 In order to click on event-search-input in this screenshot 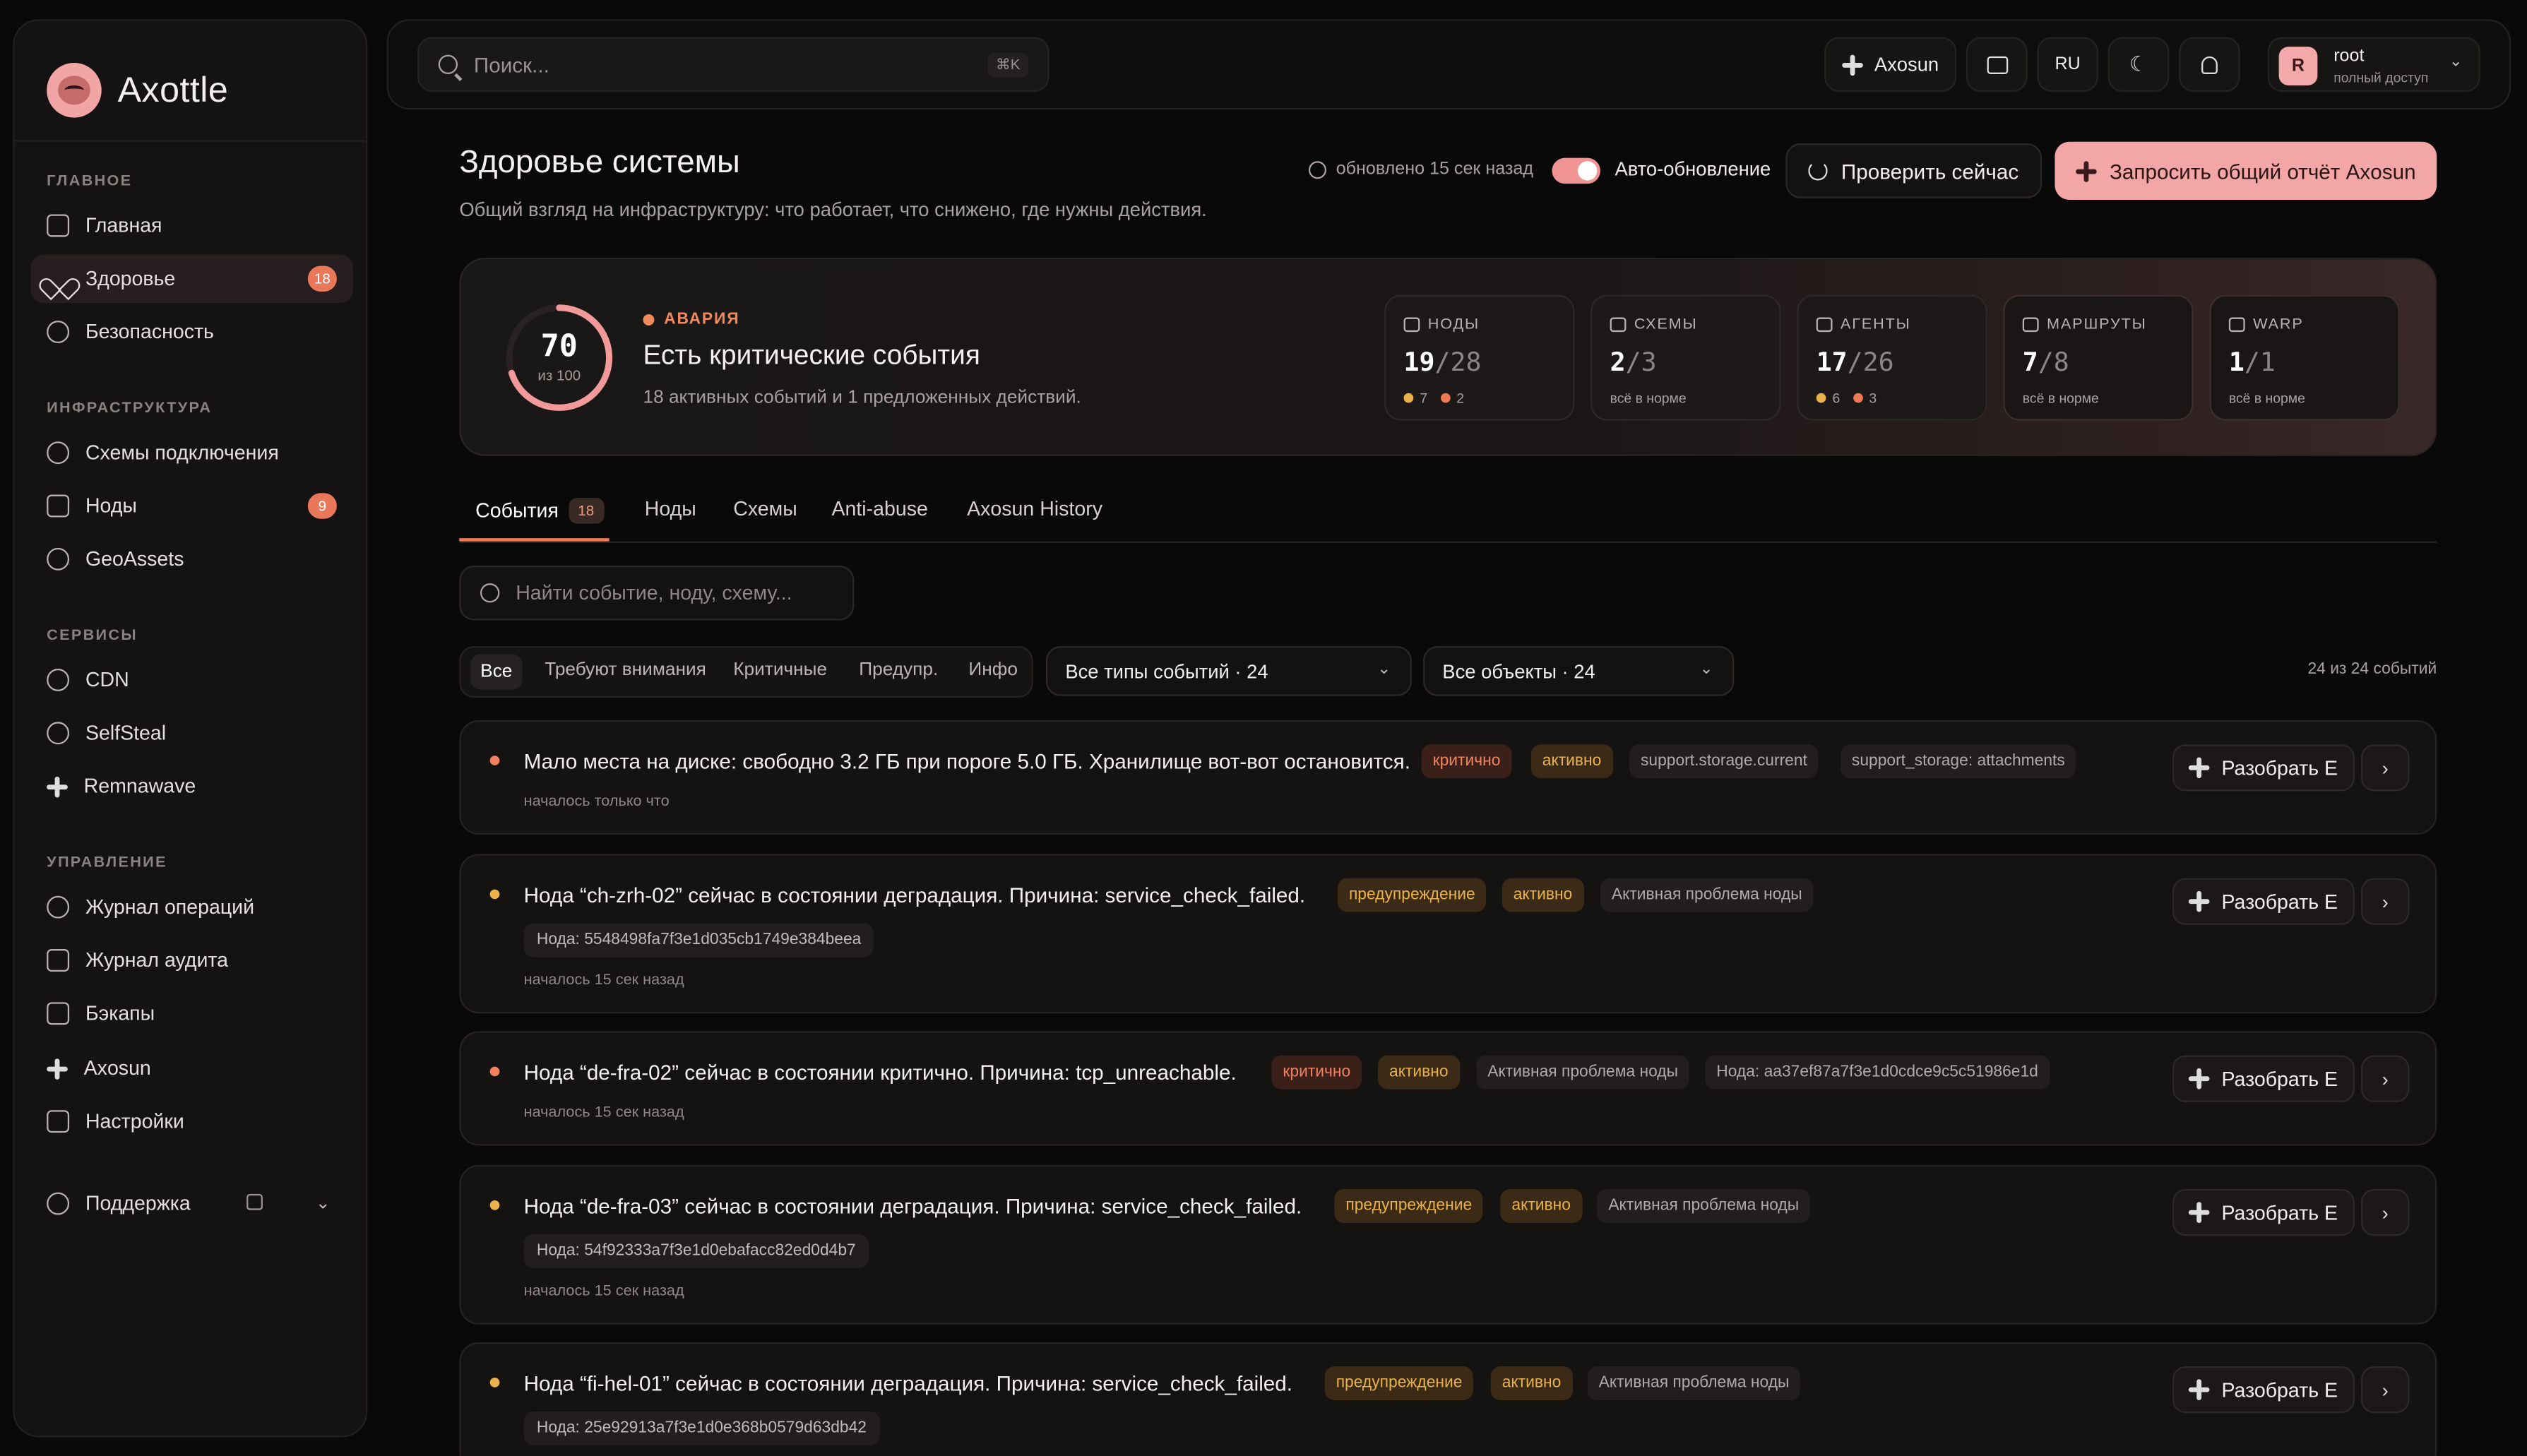, I will do `click(677, 592)`.